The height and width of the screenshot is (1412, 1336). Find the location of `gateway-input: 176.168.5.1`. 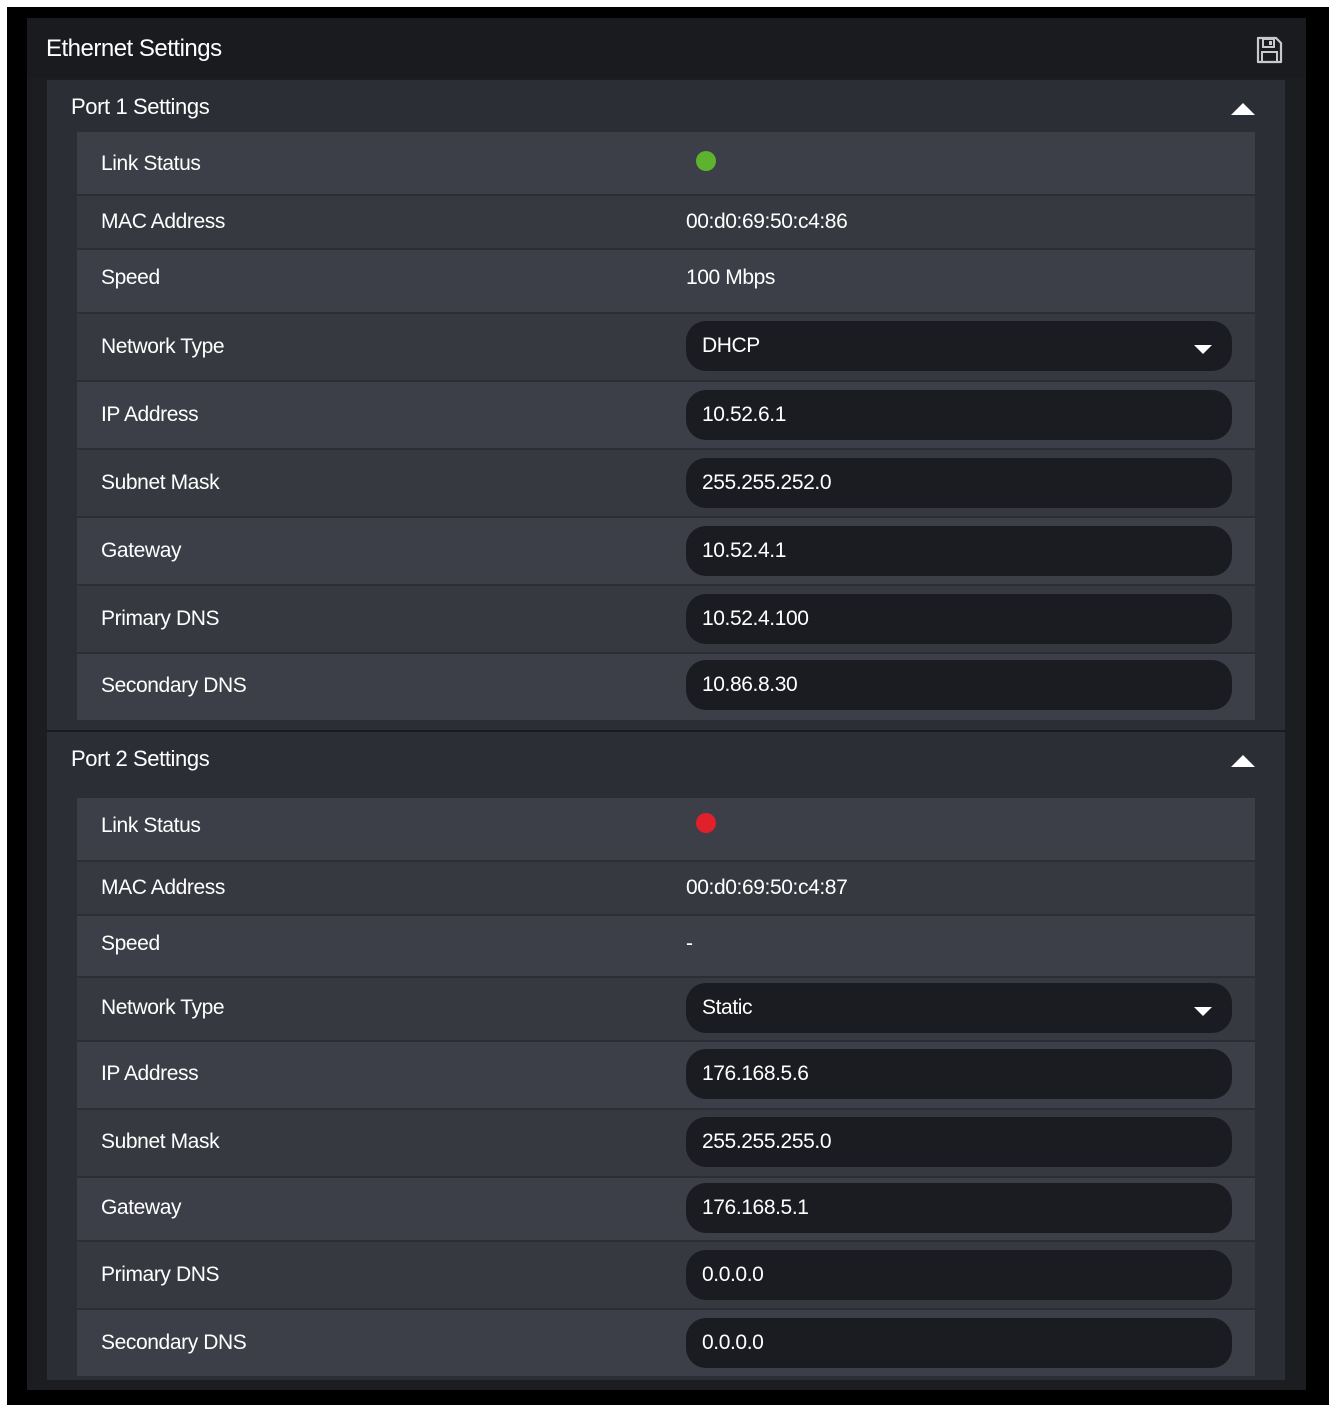

gateway-input: 176.168.5.1 is located at coordinates (959, 1208).